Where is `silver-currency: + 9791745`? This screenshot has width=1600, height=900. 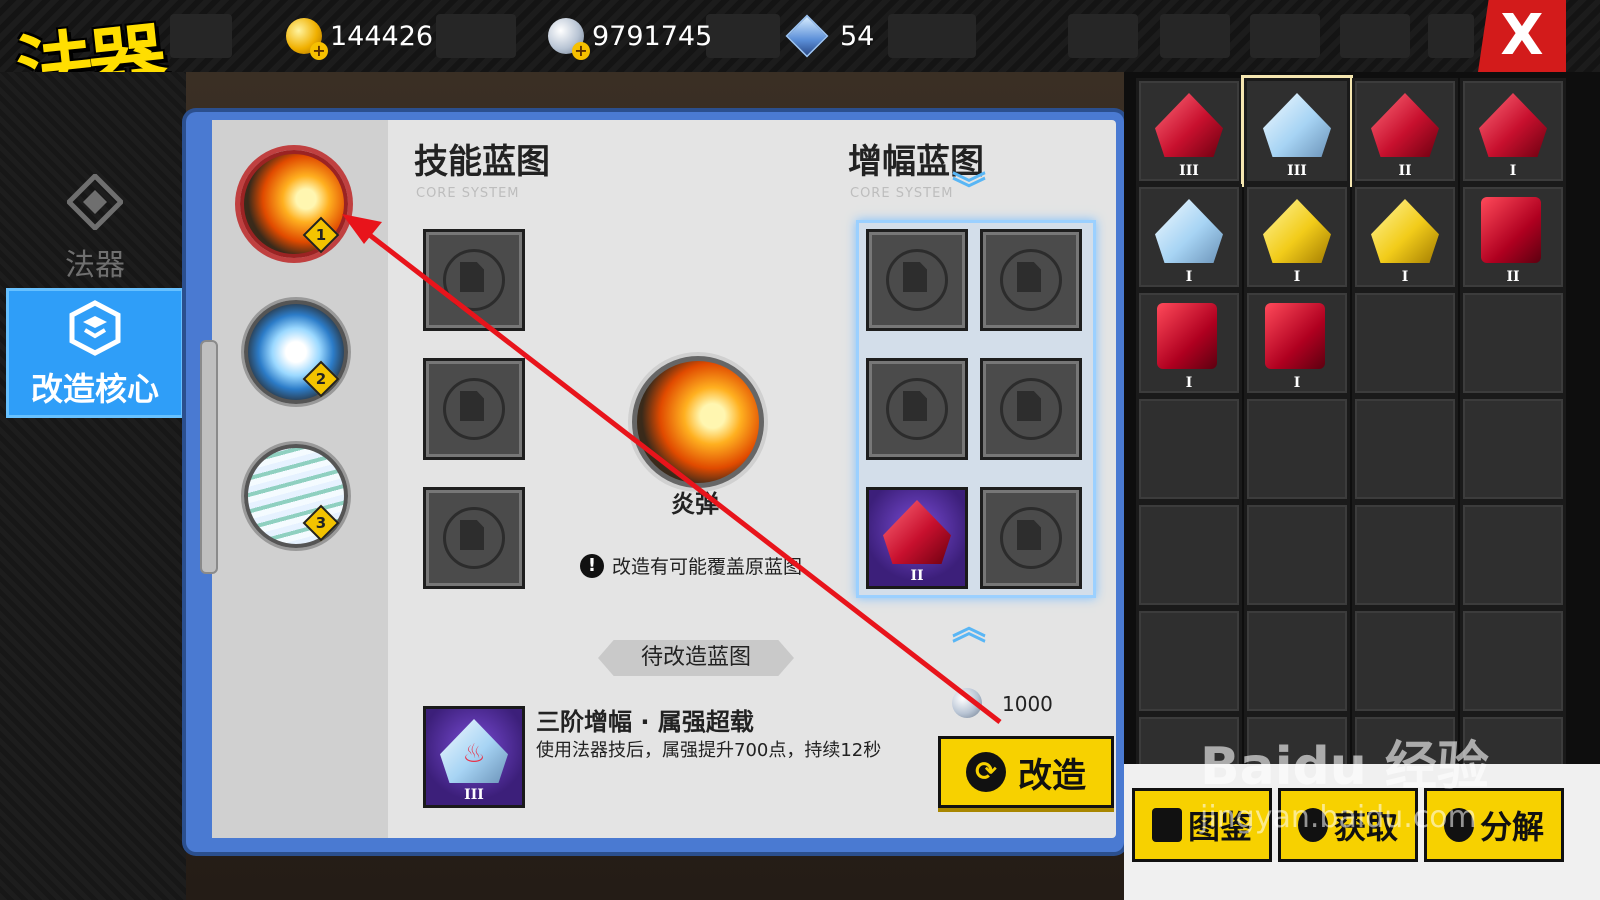 silver-currency: + 9791745 is located at coordinates (630, 38).